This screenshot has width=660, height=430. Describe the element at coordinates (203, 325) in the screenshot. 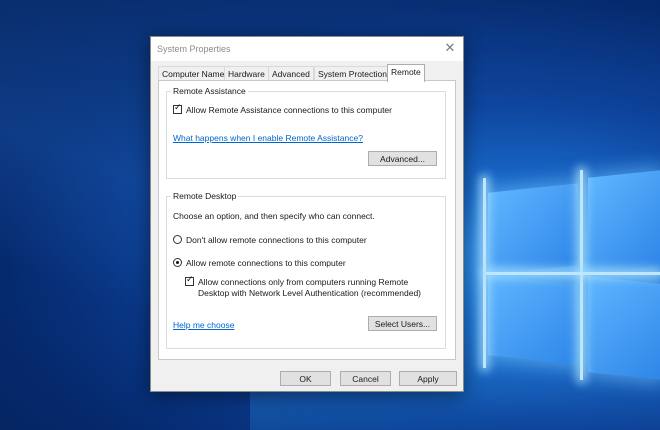

I see `help-me-choose-link: Help me choose` at that location.